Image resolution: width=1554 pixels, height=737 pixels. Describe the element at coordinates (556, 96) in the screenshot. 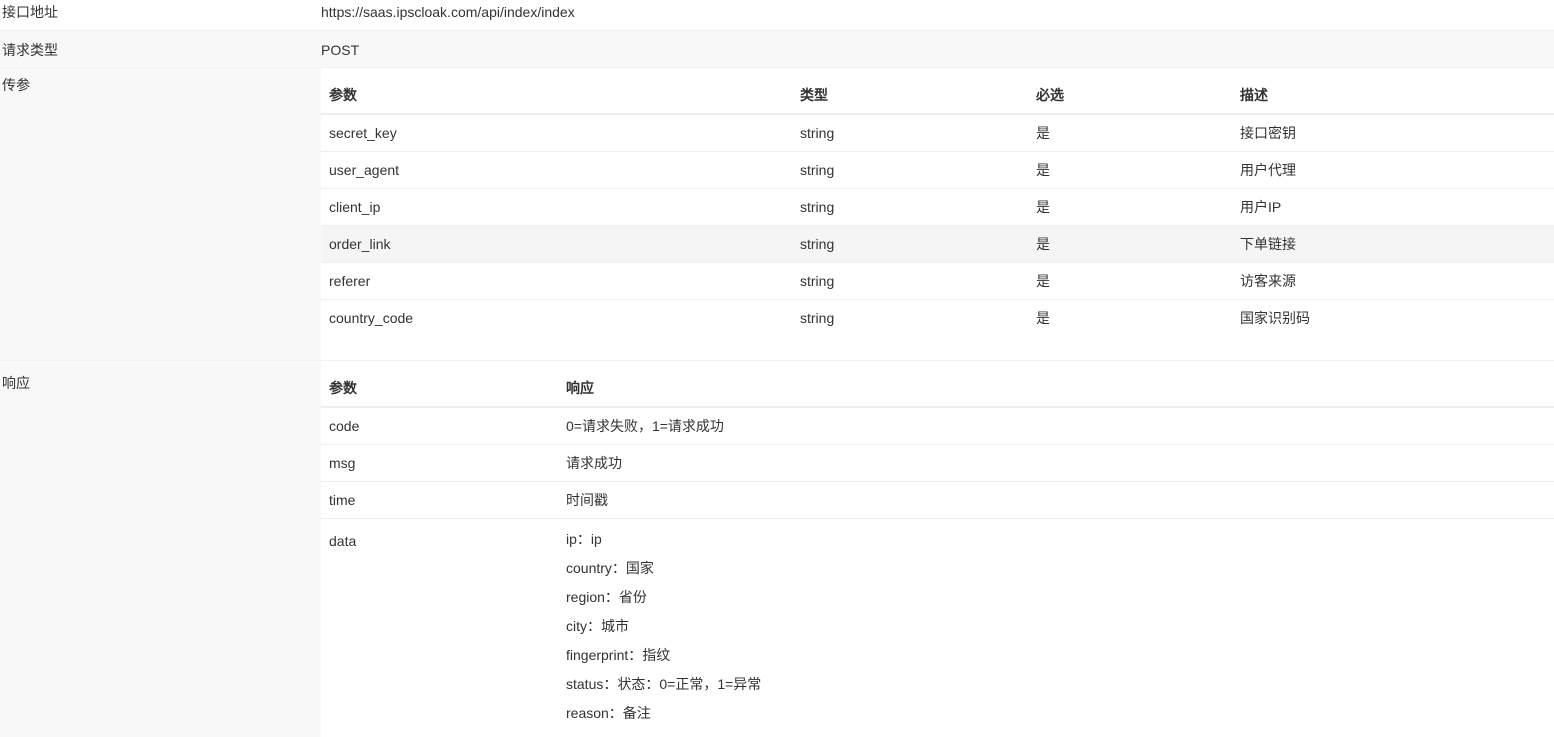

I see `params-header-param: 参数` at that location.